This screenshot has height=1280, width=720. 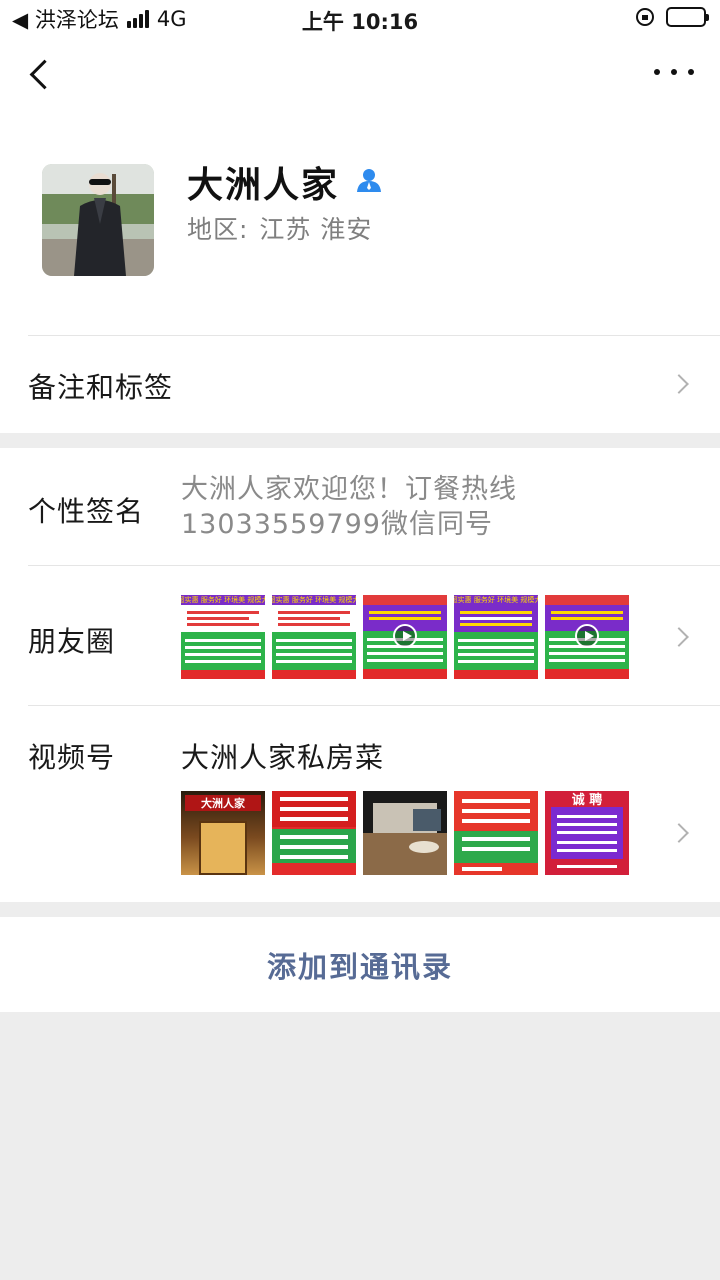 I want to click on channel-thumbnails: 大洲人家 诚 聘, so click(x=408, y=833).